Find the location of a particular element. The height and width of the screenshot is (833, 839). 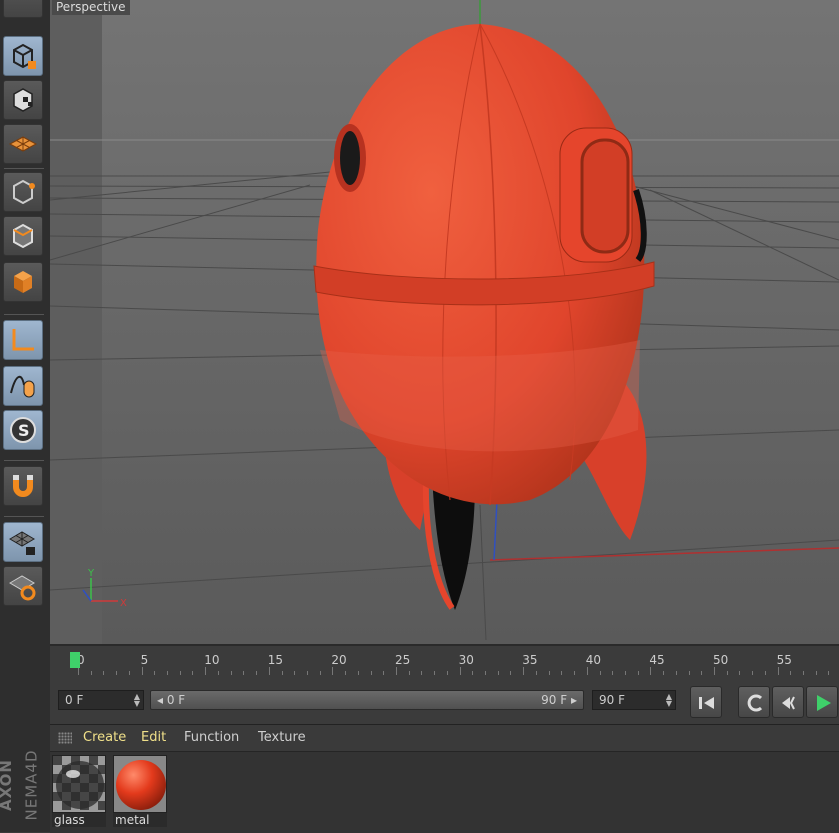

workplane-lock-button is located at coordinates (23, 542).